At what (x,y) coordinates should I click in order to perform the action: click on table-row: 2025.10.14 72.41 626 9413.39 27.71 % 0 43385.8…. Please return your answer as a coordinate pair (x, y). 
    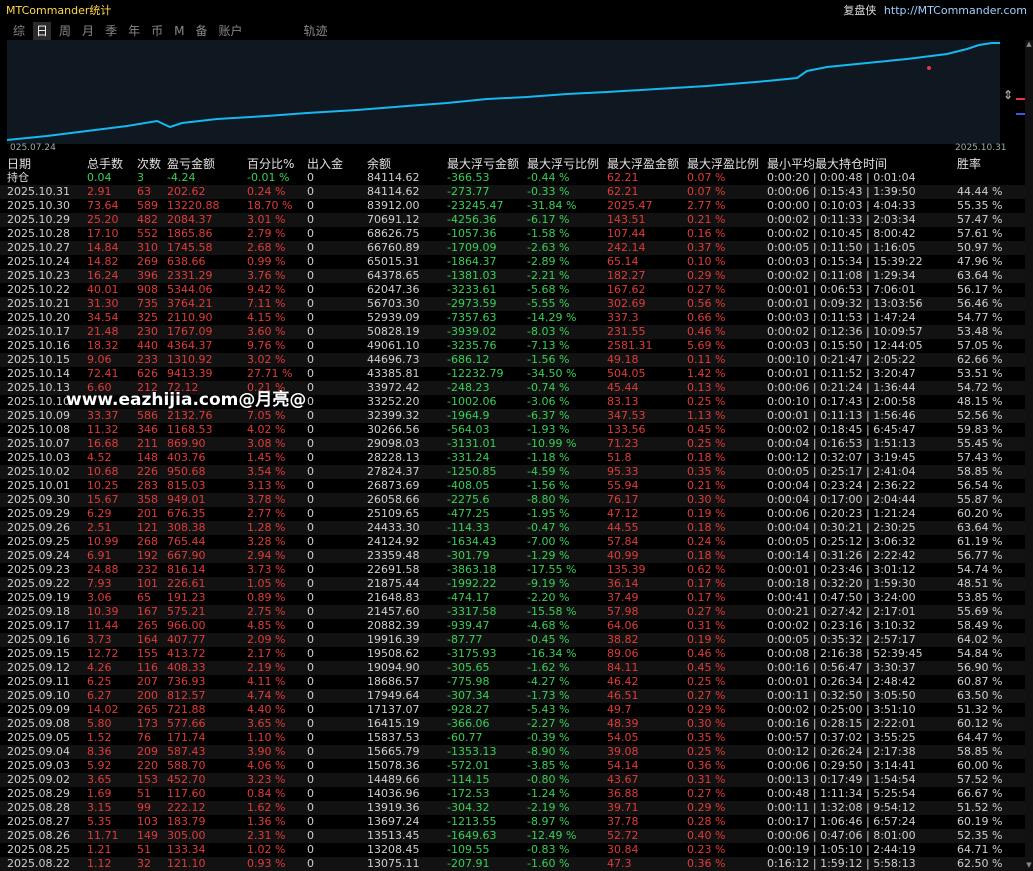
    Looking at the image, I should click on (512, 374).